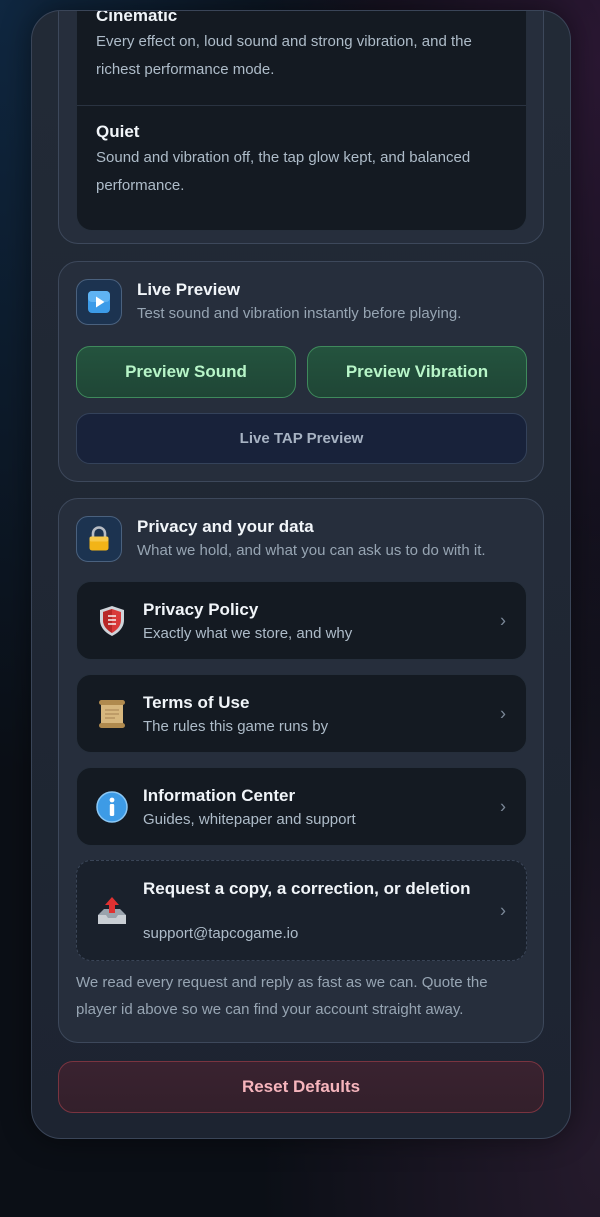  I want to click on play-button-icon, so click(99, 302).